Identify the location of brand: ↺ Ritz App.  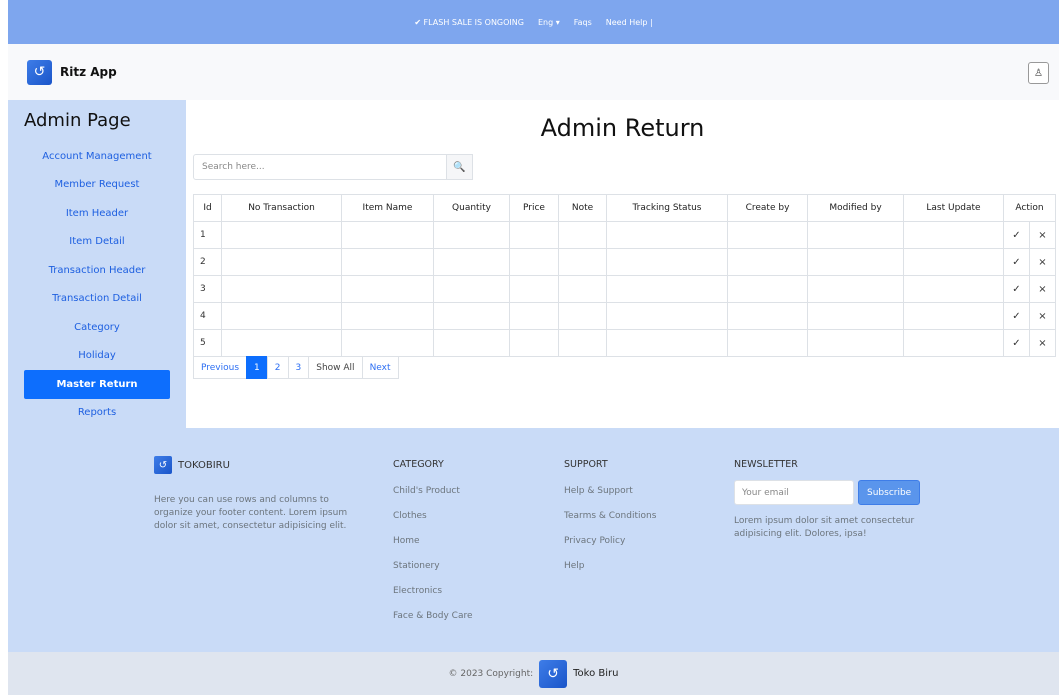
(72, 72).